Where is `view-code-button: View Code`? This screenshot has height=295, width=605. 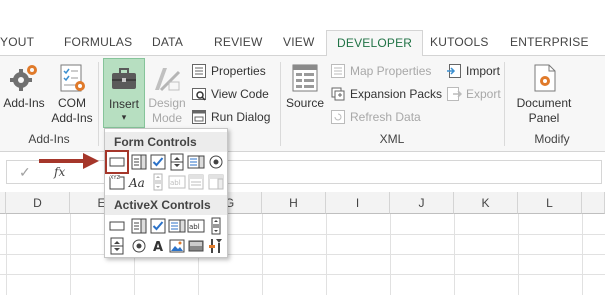
view-code-button: View Code is located at coordinates (230, 94).